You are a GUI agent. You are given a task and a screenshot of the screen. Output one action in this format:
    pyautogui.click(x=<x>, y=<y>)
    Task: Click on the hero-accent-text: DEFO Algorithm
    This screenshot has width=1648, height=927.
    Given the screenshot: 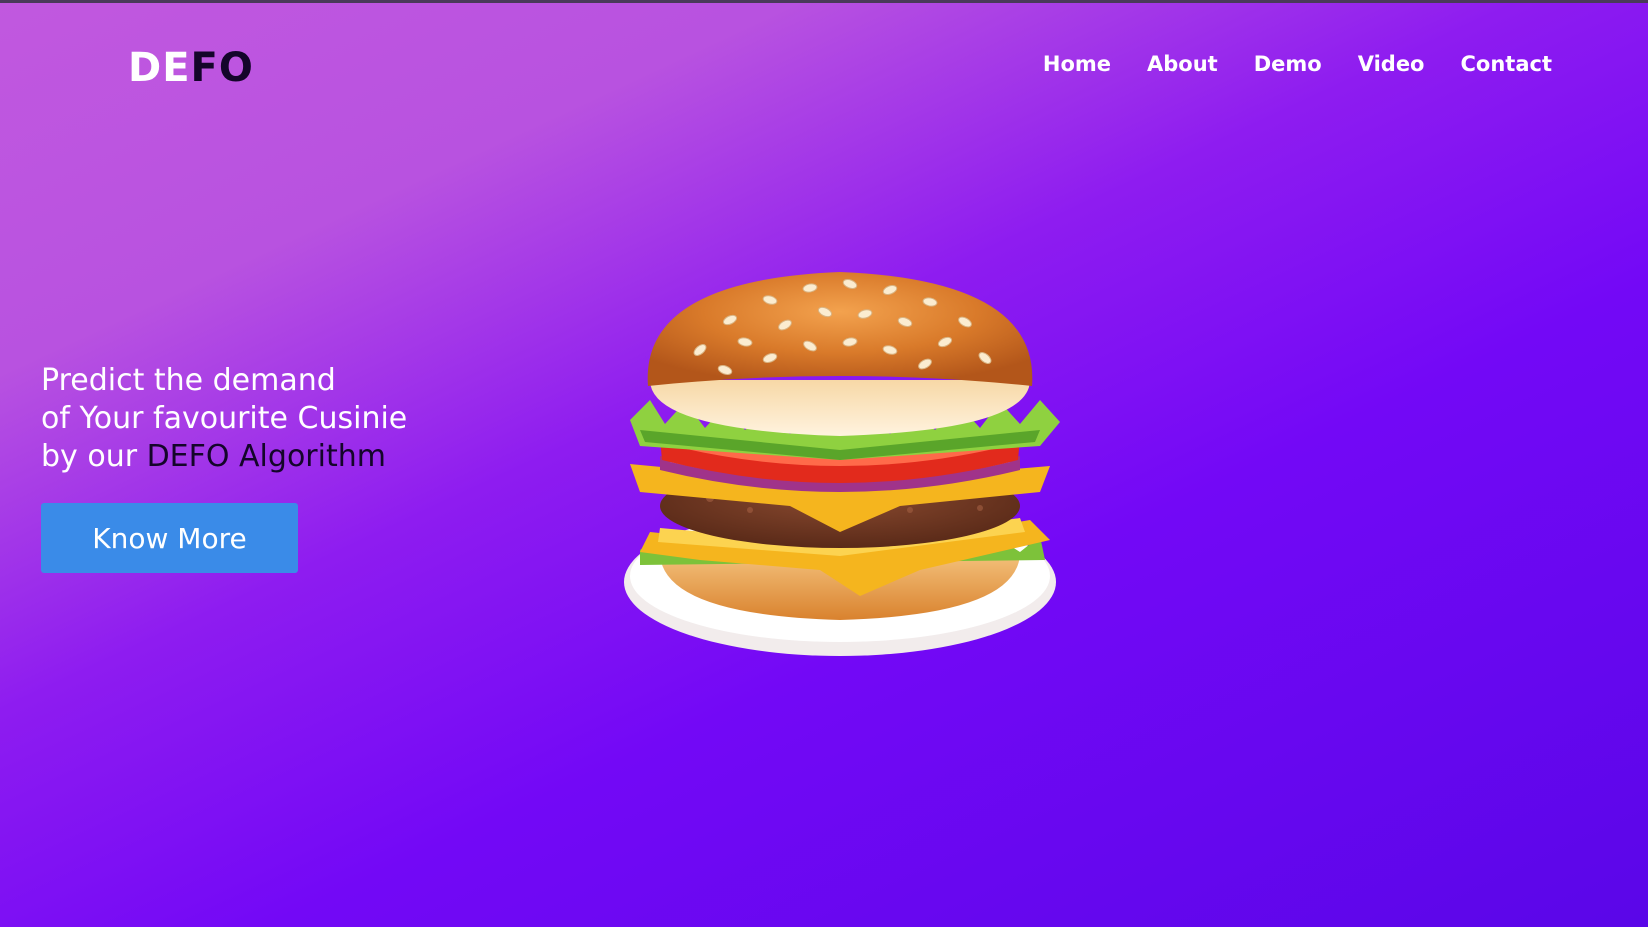 What is the action you would take?
    pyautogui.click(x=266, y=456)
    